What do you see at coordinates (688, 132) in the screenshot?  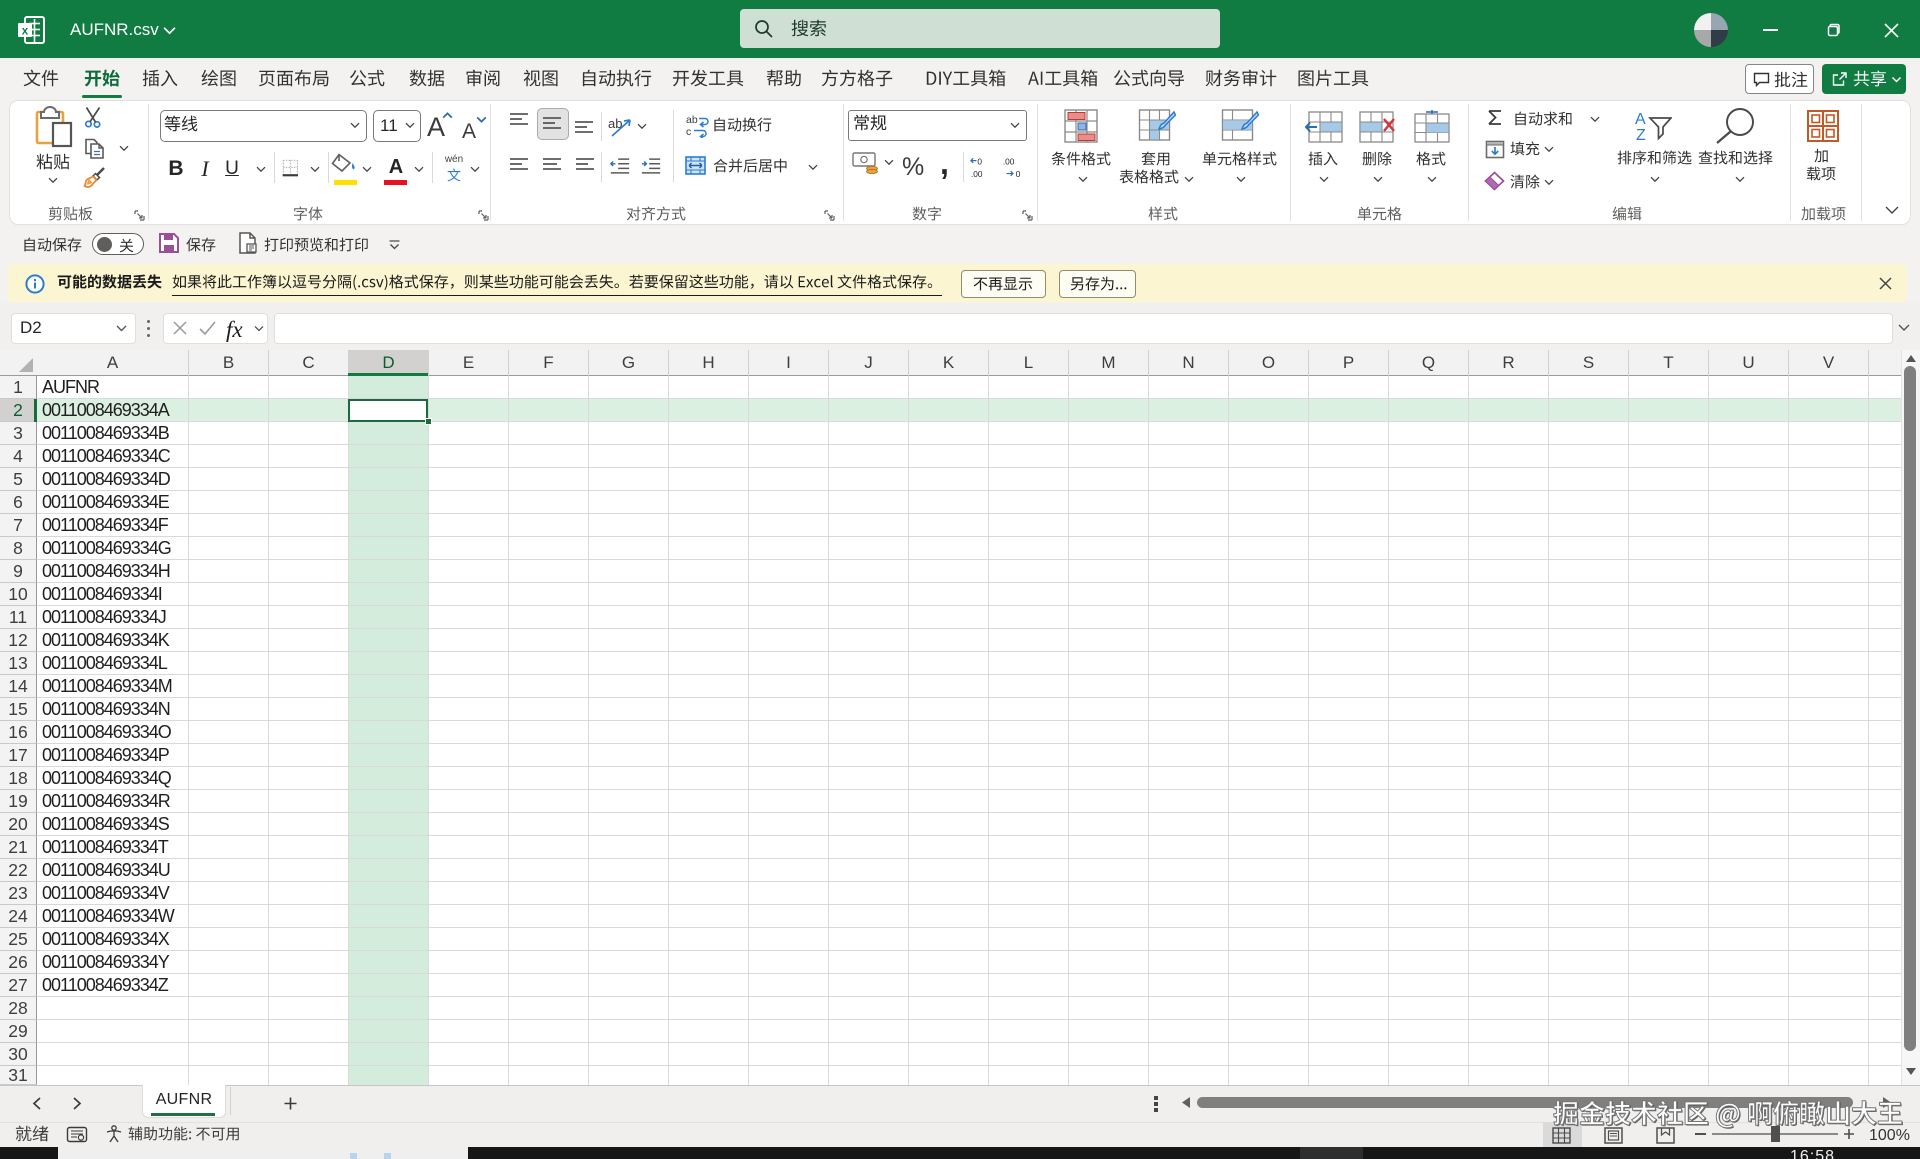 I see `svg-text: c` at bounding box center [688, 132].